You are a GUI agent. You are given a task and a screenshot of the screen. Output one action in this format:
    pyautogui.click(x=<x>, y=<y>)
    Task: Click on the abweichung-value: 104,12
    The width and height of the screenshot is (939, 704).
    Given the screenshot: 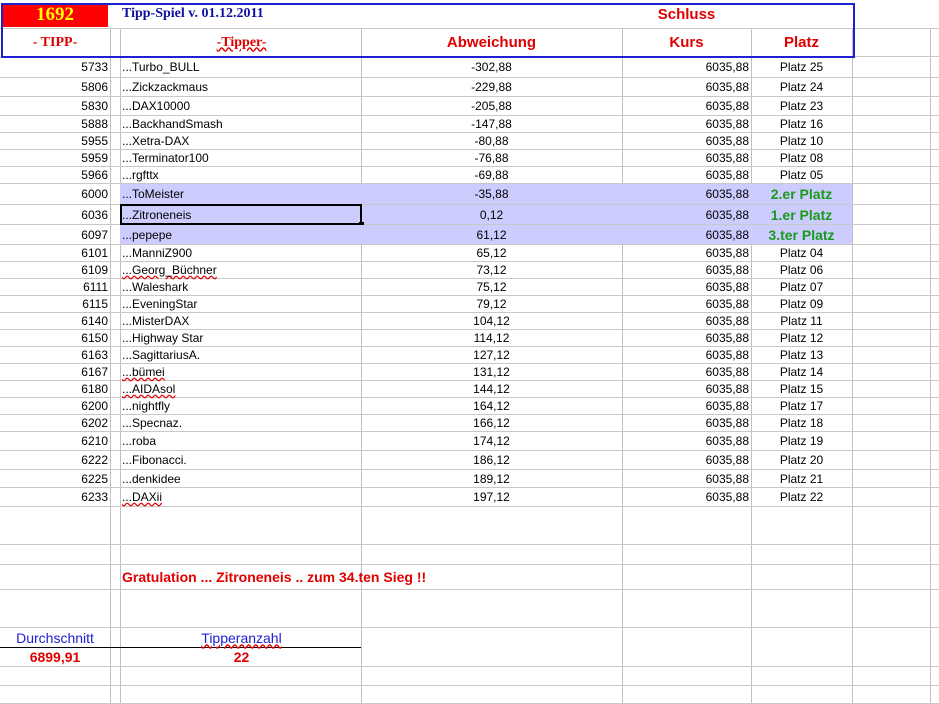 What is the action you would take?
    pyautogui.click(x=491, y=321)
    